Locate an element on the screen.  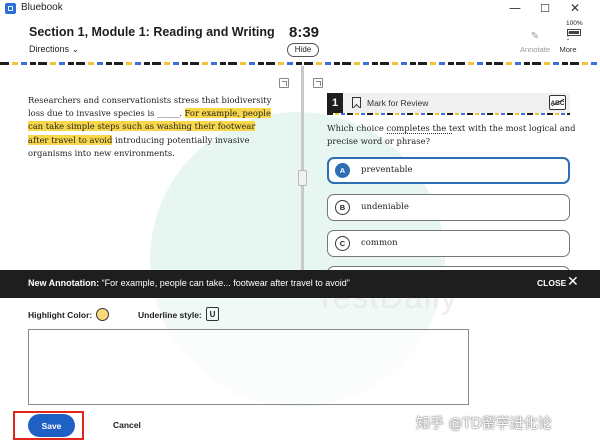
minimize-button: — is located at coordinates (515, 8).